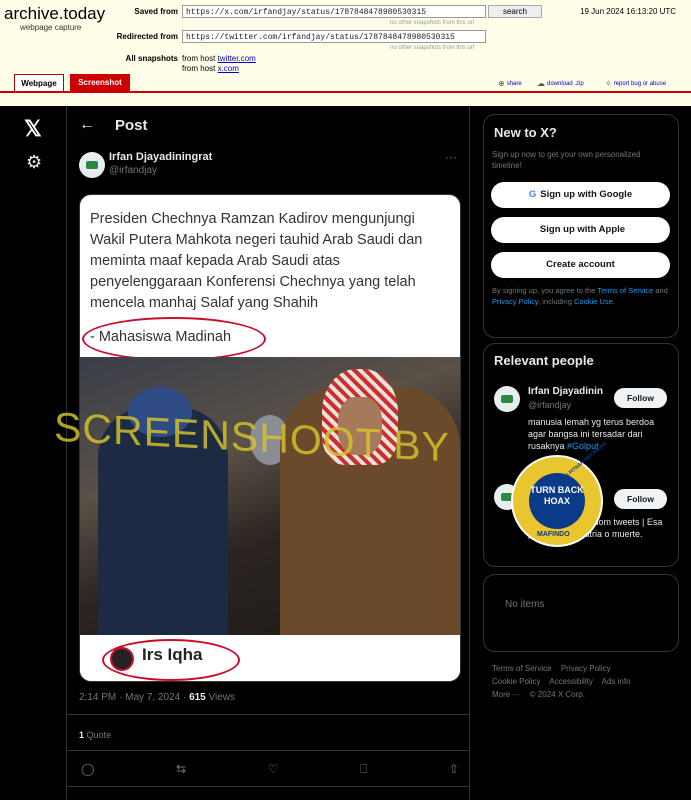 This screenshot has width=691, height=800. Describe the element at coordinates (98, 735) in the screenshot. I see `quote-label: Quote` at that location.